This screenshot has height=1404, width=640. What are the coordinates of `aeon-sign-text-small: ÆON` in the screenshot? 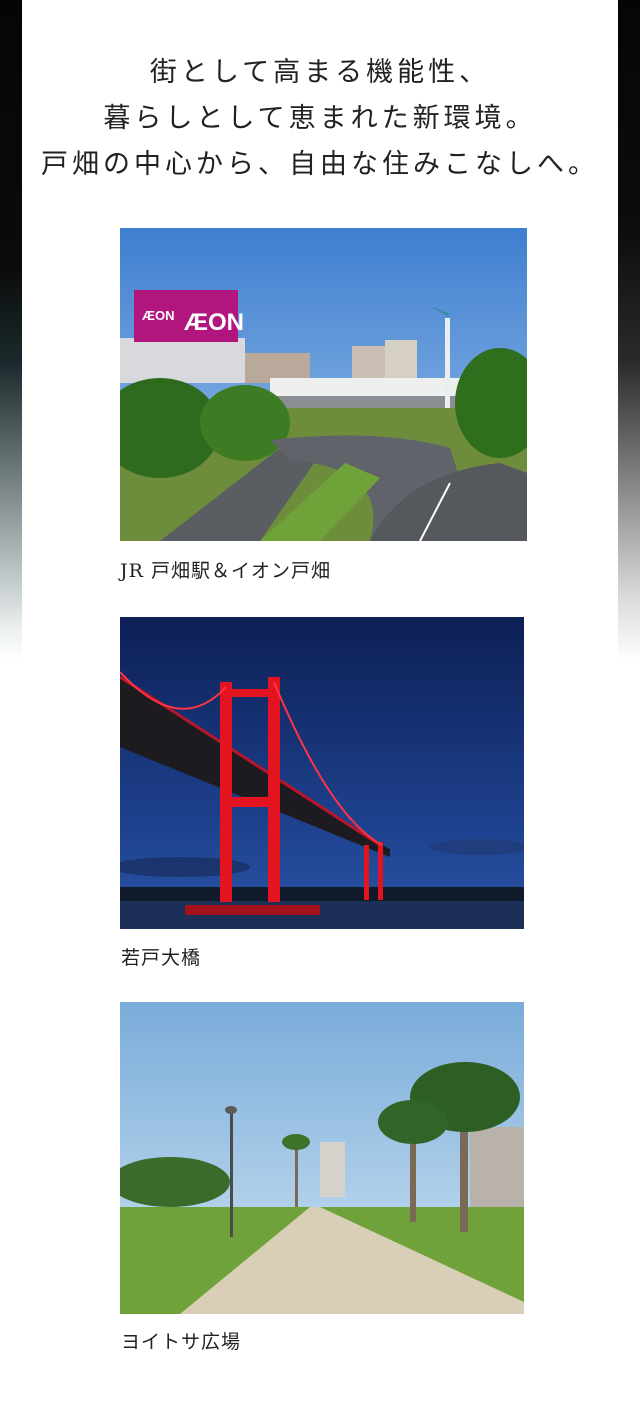 It's located at (158, 315).